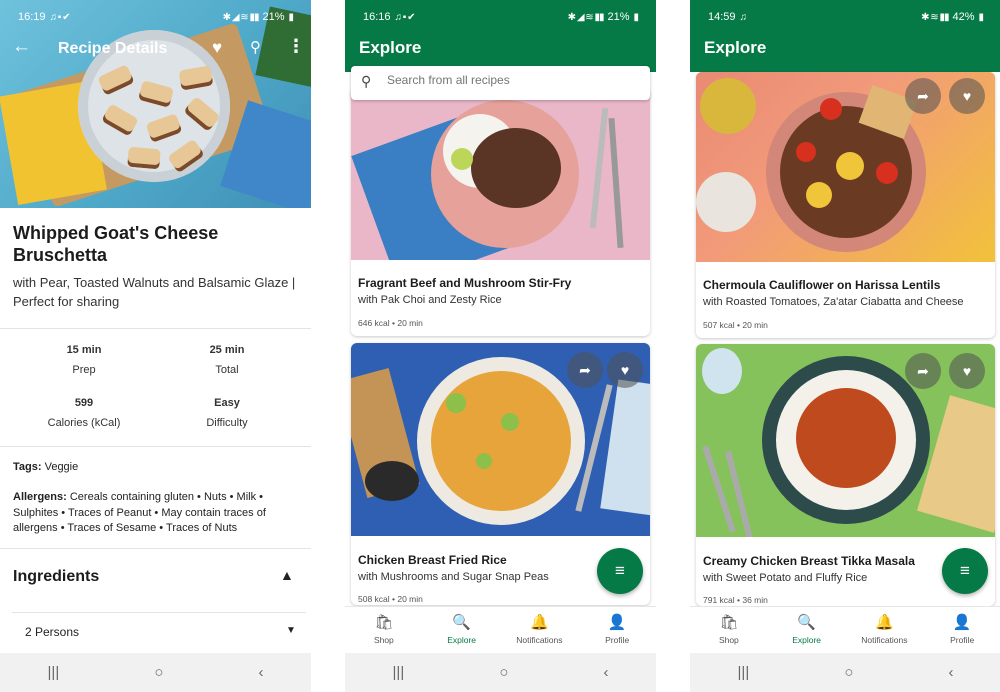  Describe the element at coordinates (432, 560) in the screenshot. I see `recipe-card-title: Chicken Breast Fried Rice` at that location.